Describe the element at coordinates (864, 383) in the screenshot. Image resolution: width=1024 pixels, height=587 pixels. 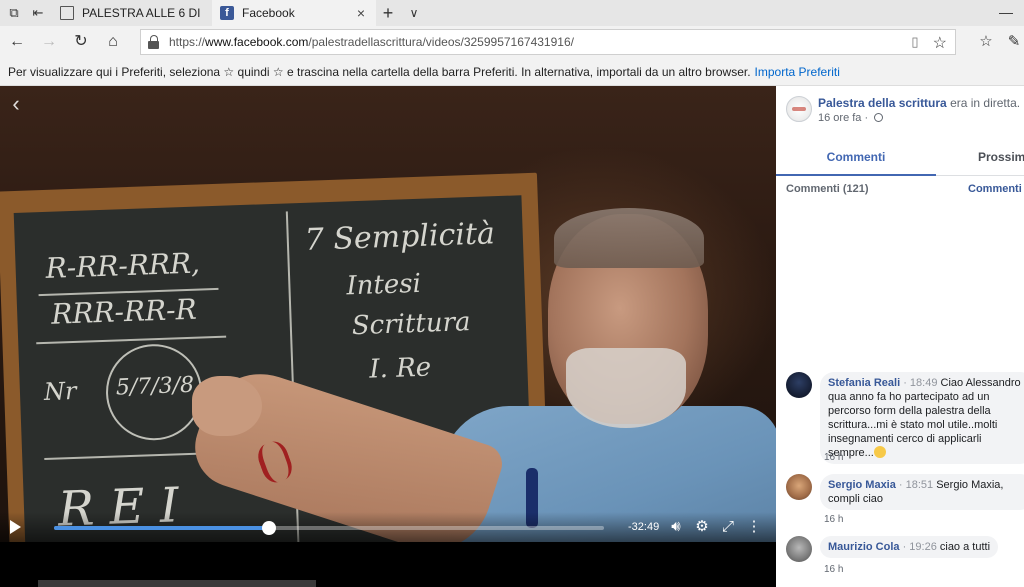
I see `comment-author: Stefania Reali` at that location.